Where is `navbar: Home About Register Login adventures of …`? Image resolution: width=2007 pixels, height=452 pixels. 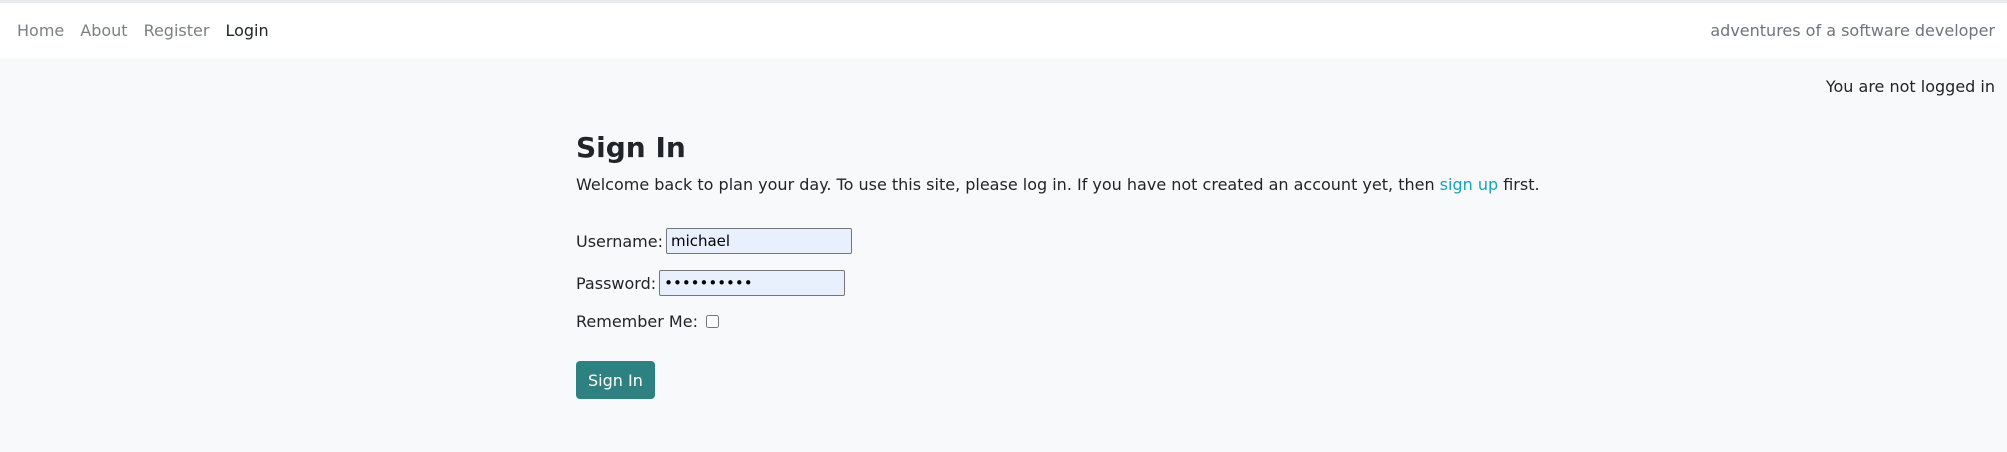 navbar: Home About Register Login adventures of … is located at coordinates (1003, 30).